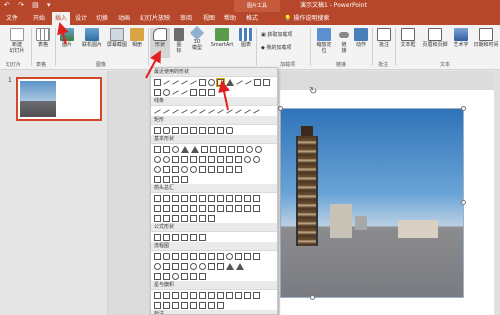 This screenshot has width=500, height=315. Describe the element at coordinates (461, 38) in the screenshot. I see `wordart-button: 艺术字` at that location.